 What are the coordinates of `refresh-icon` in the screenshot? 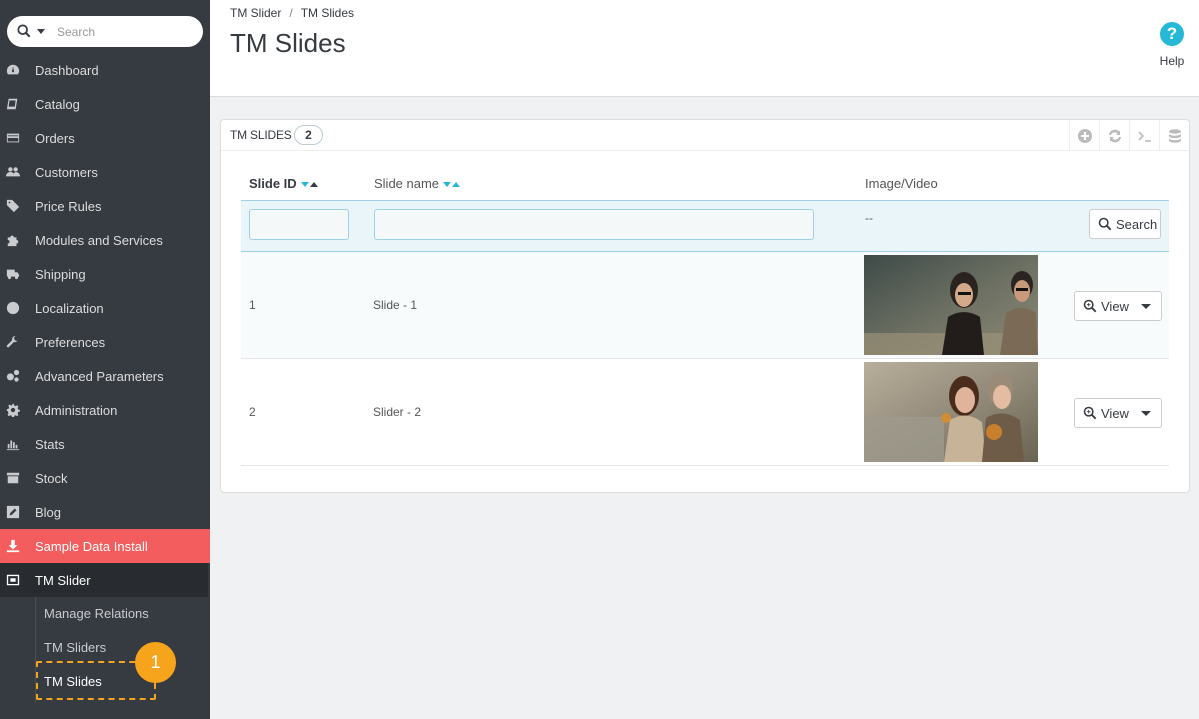 It's located at (1114, 135).